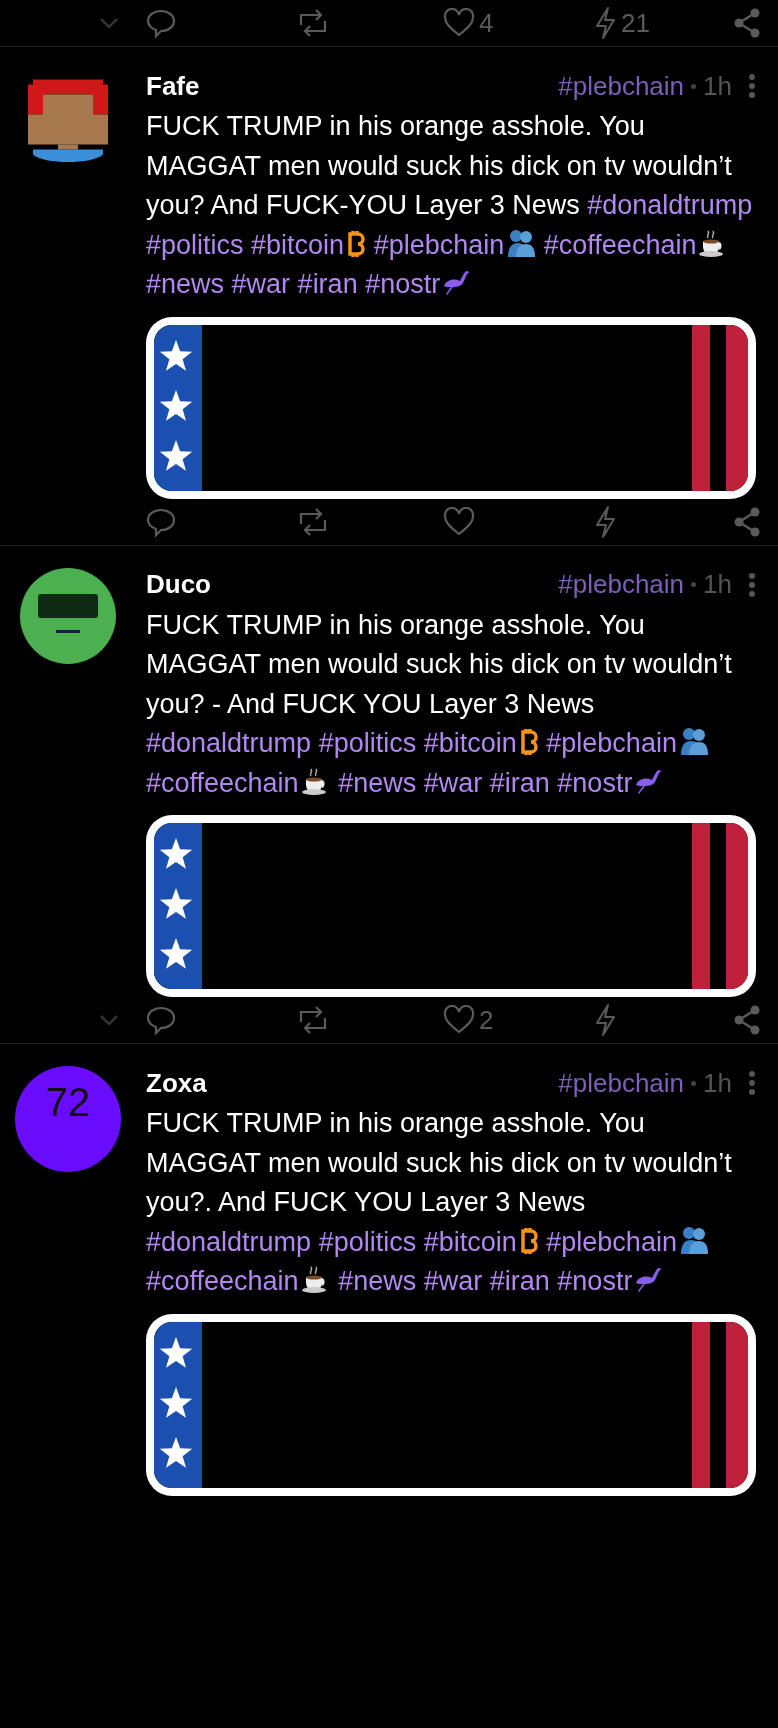 The width and height of the screenshot is (778, 1728). What do you see at coordinates (68, 615) in the screenshot?
I see `avatar-icon` at bounding box center [68, 615].